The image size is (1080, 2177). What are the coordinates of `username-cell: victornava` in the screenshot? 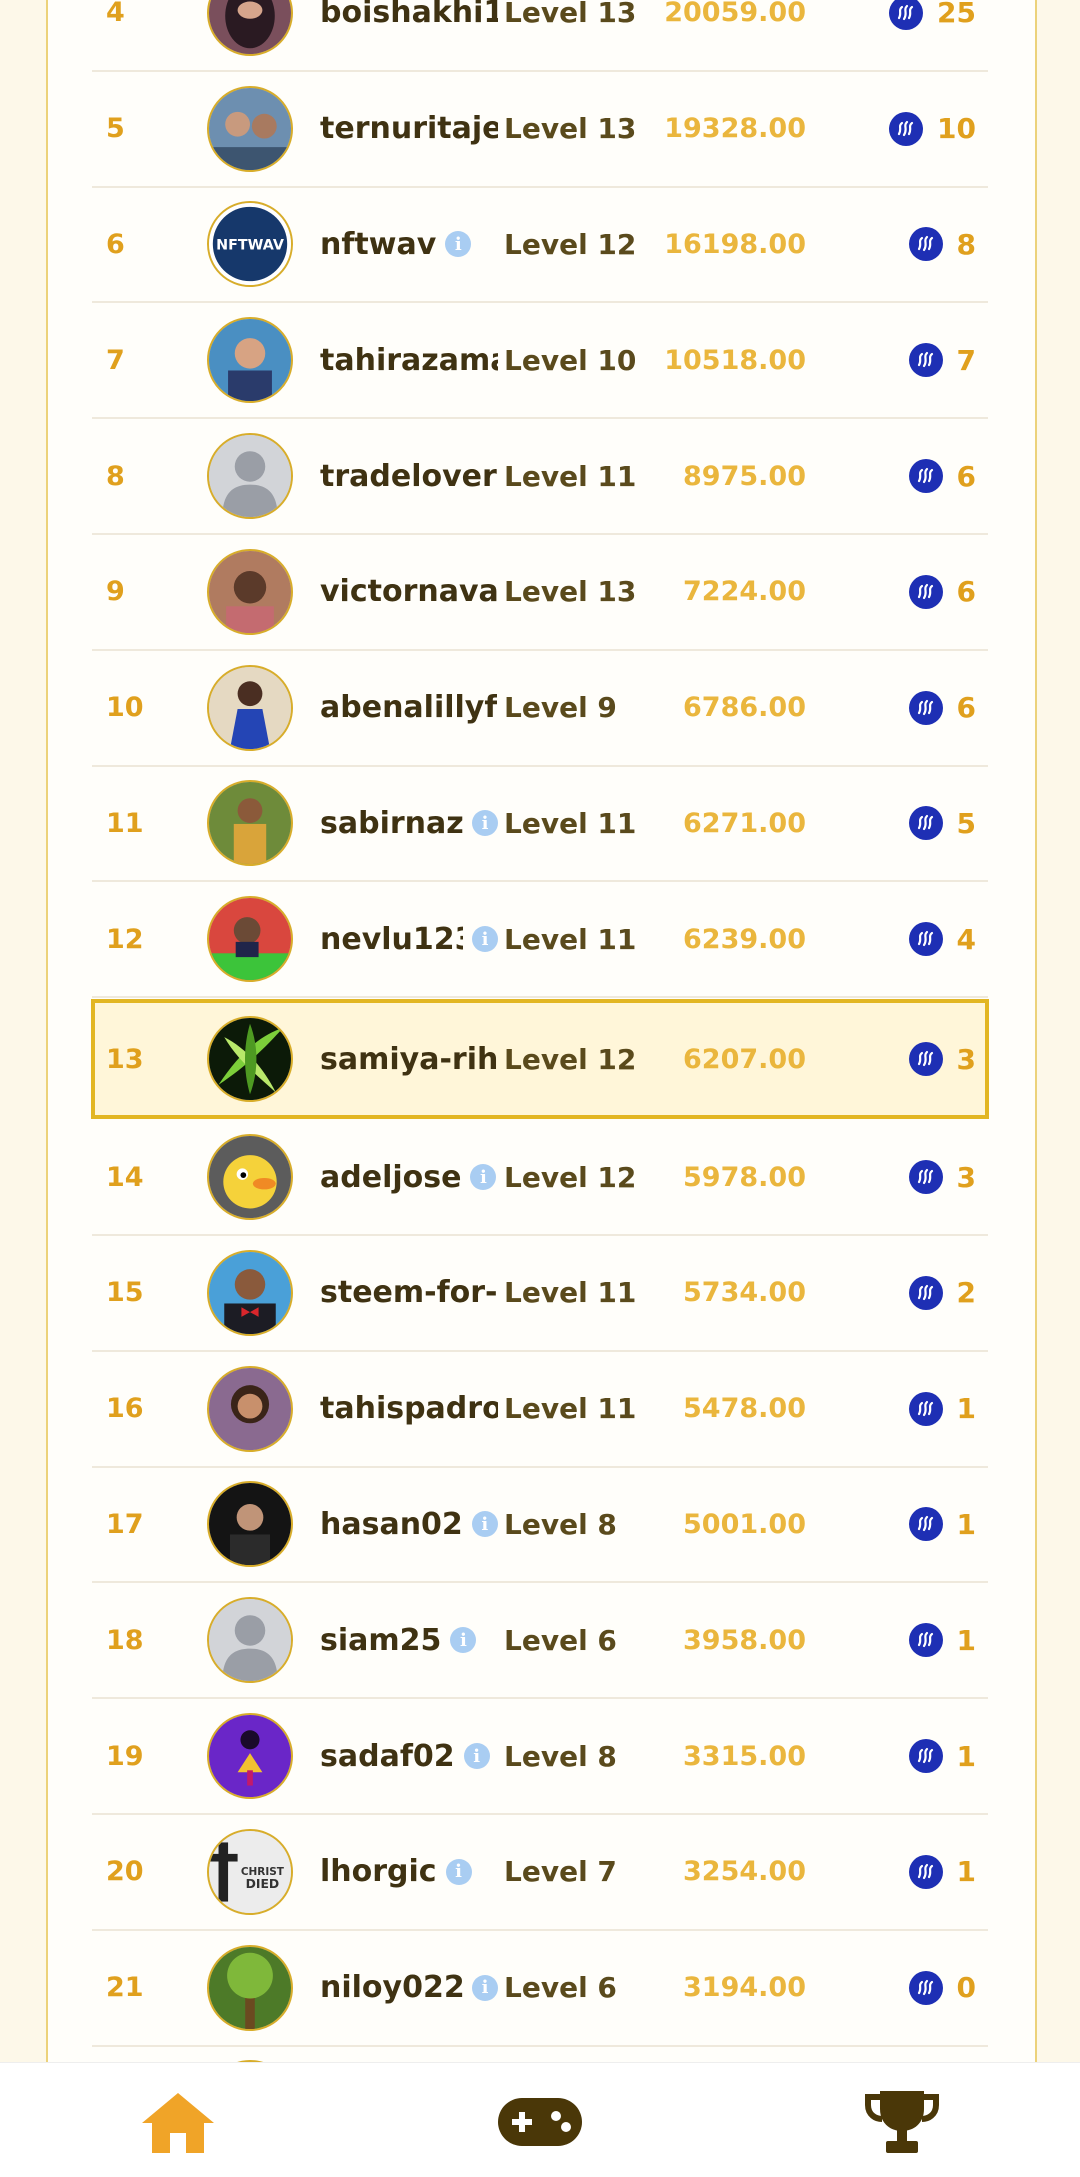 It's located at (409, 592).